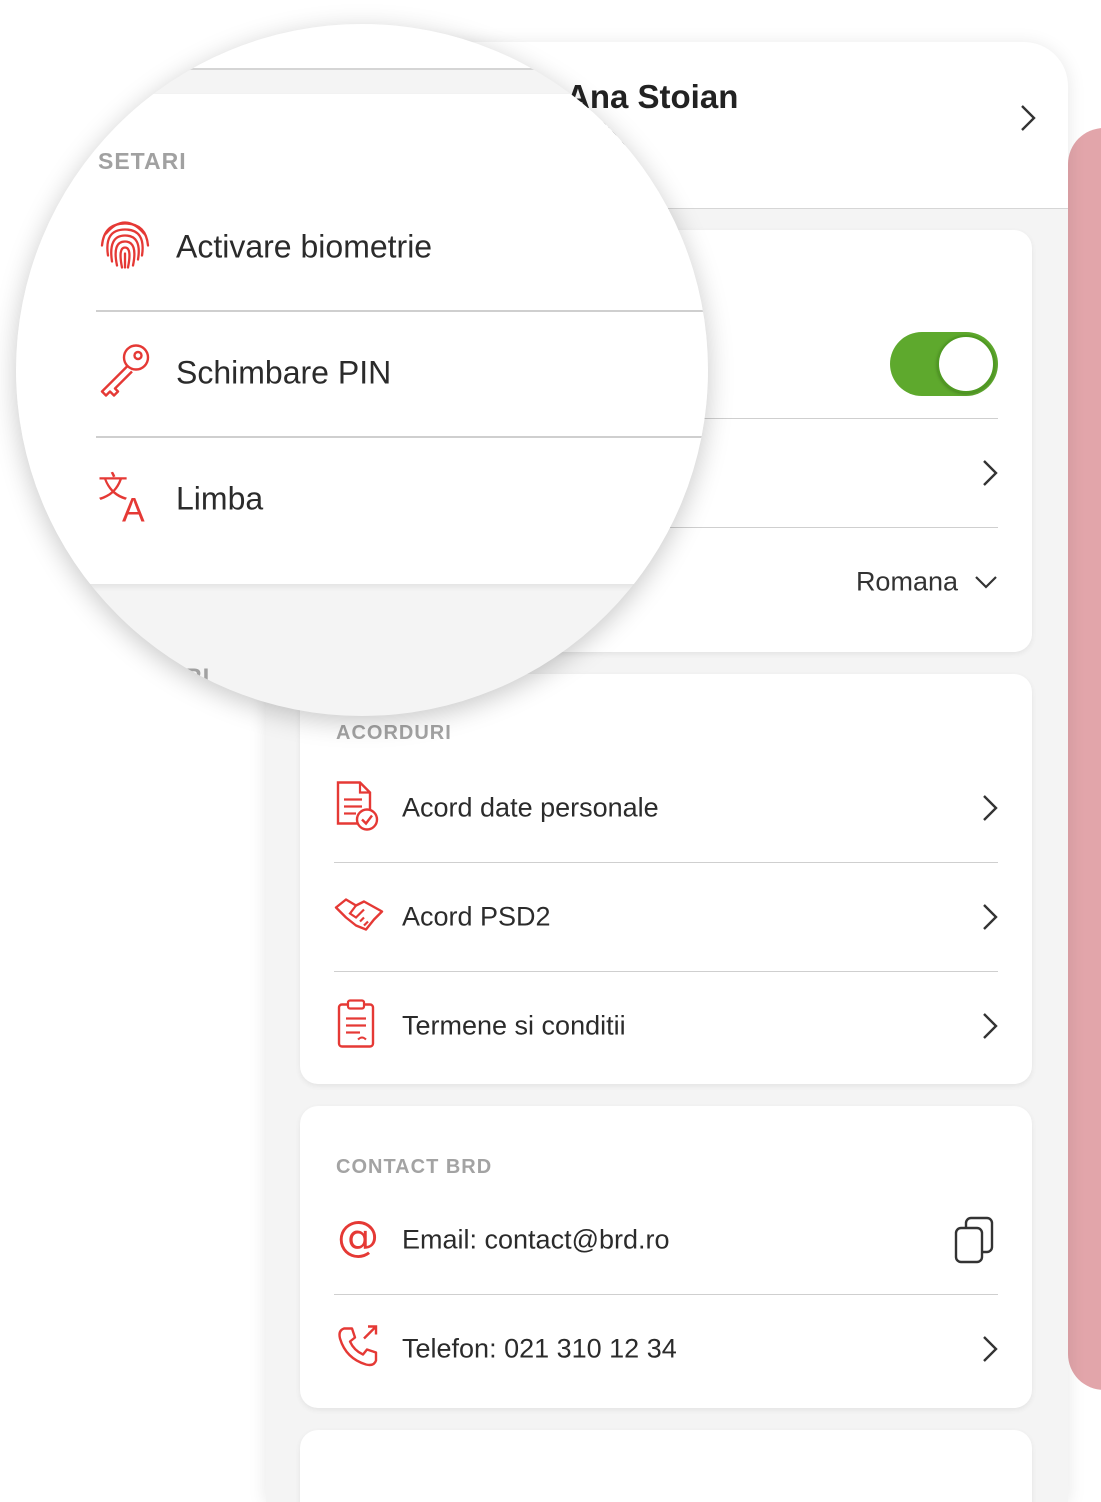  What do you see at coordinates (476, 916) in the screenshot?
I see `agreement-label: Acord PSD2` at bounding box center [476, 916].